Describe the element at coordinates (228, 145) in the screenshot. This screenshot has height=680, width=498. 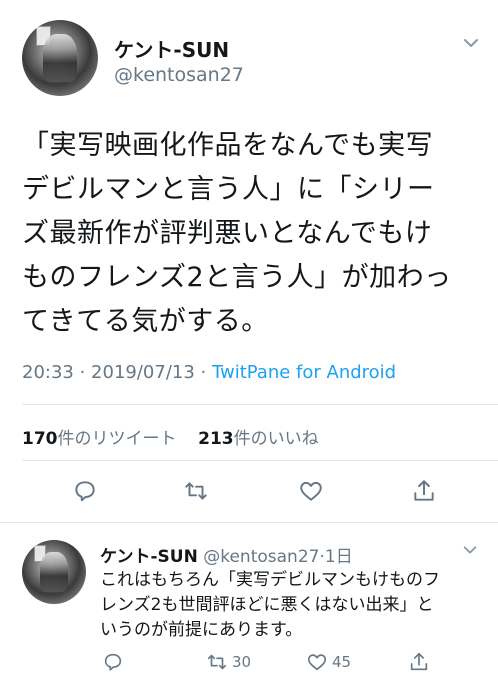
I see `tweet-text-line: 「実写映画化作品をなんでも実写` at that location.